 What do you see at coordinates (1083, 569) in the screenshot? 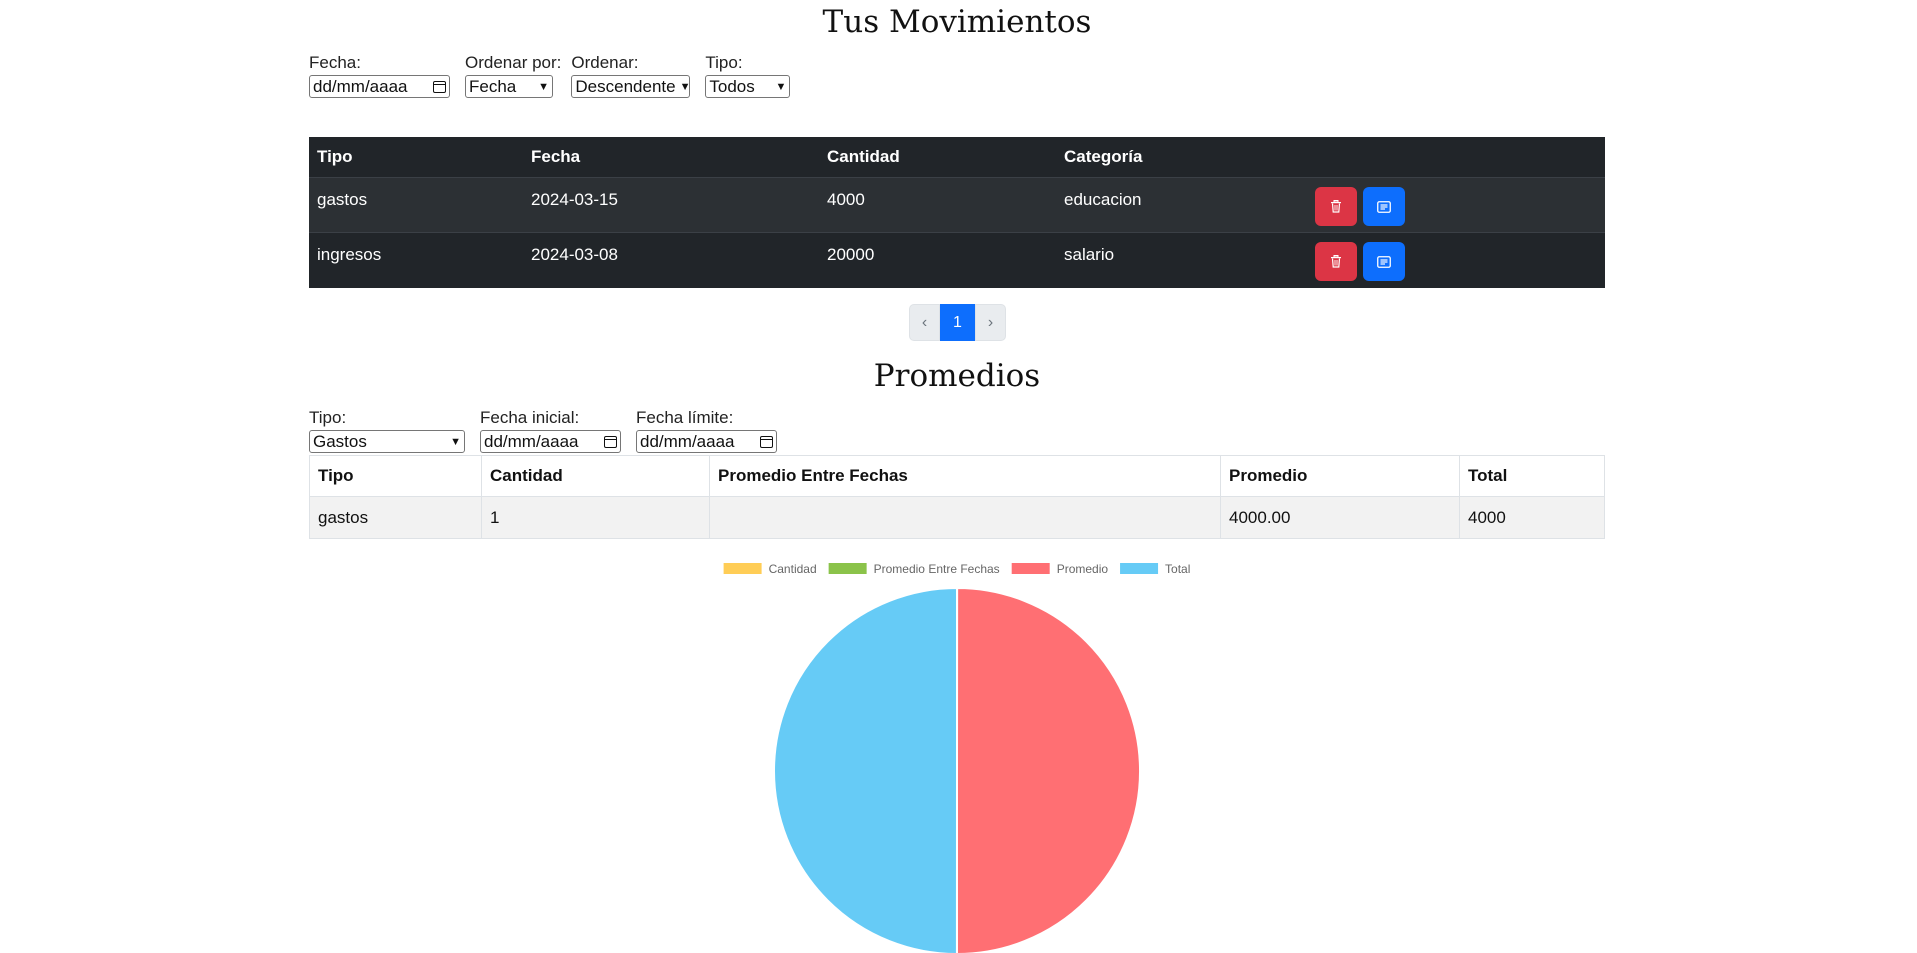
I see `legend-label: Promedio` at bounding box center [1083, 569].